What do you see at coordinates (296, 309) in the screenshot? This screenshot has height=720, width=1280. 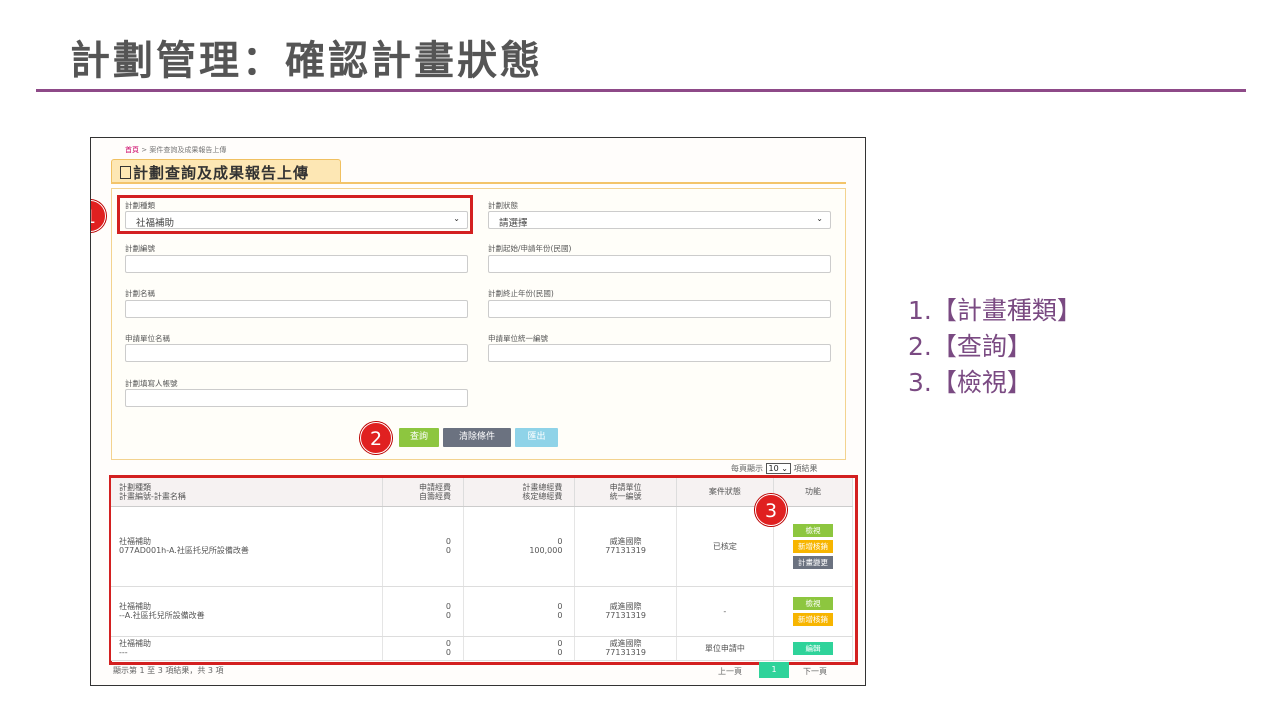 I see `plan-name-input` at bounding box center [296, 309].